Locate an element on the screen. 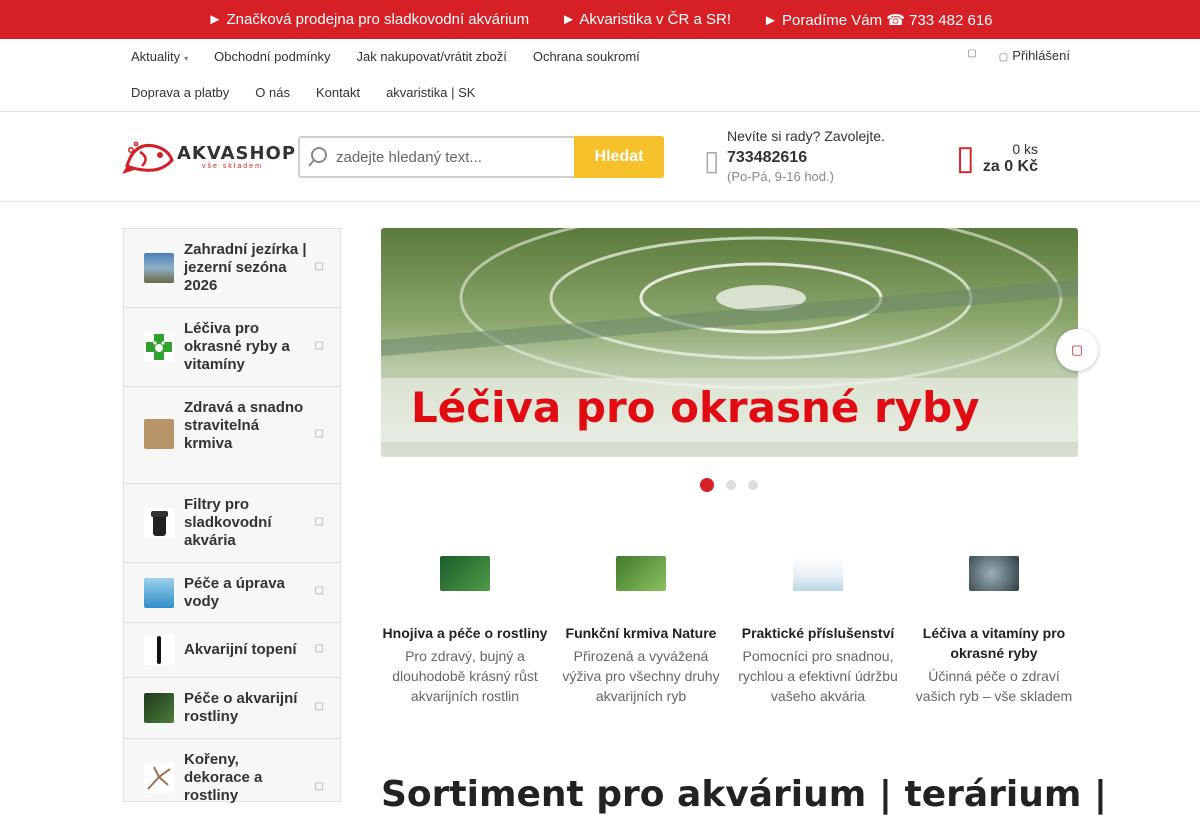 This screenshot has width=1200, height=815. category-label: Zdravá a snadno stravitelná krmiva is located at coordinates (244, 425).